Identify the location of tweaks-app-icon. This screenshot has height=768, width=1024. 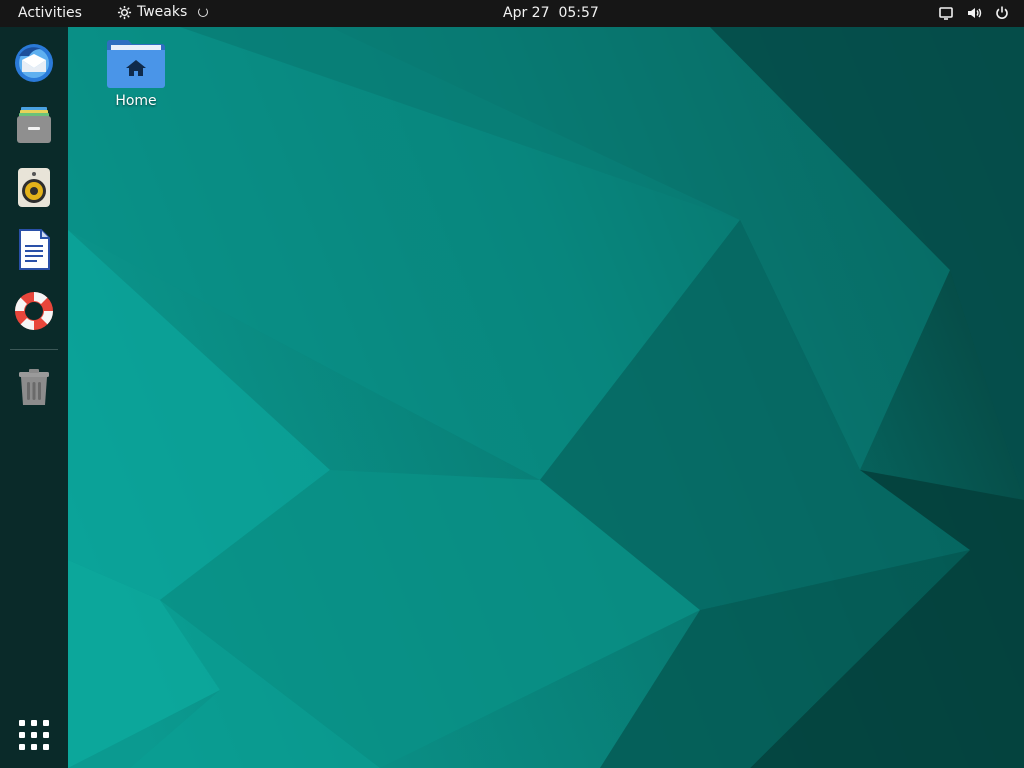
(124, 12).